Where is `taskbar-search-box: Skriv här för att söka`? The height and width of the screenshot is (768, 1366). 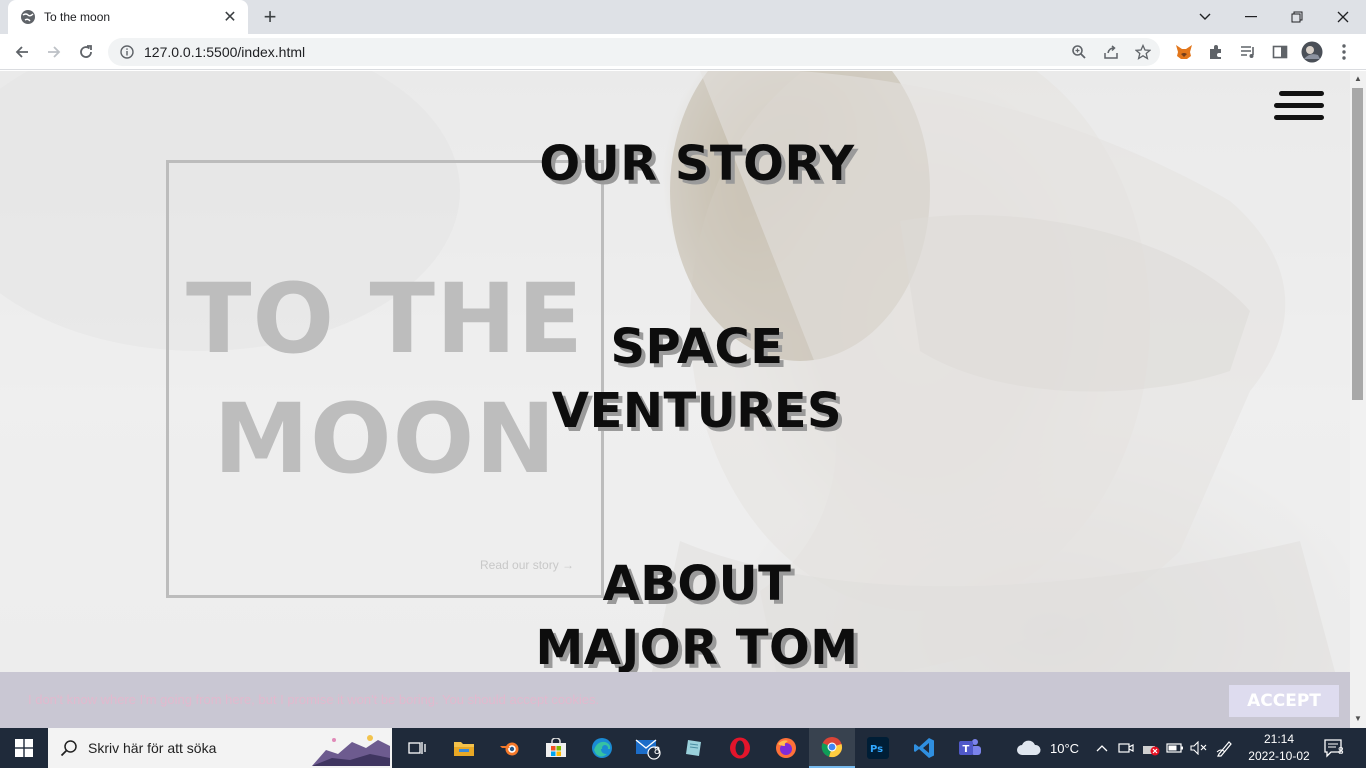 taskbar-search-box: Skriv här för att söka is located at coordinates (220, 748).